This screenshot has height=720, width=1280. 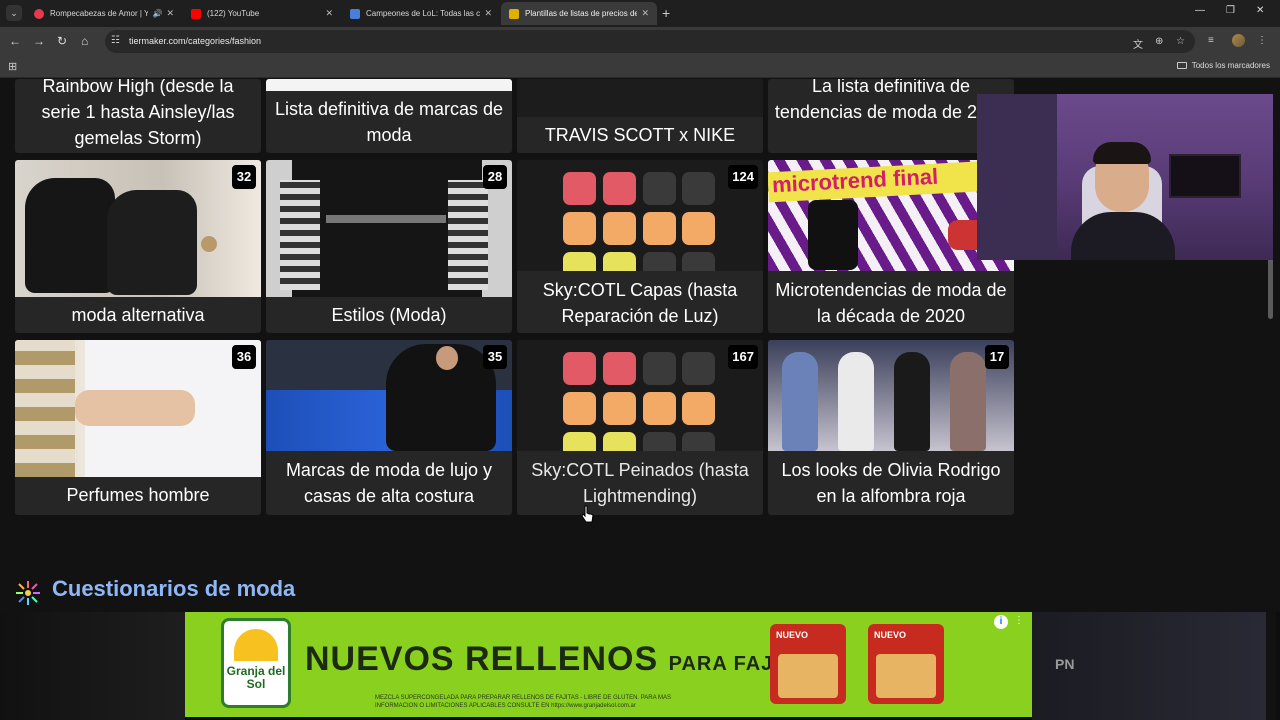 What do you see at coordinates (15, 41) in the screenshot?
I see `back-icon: ←` at bounding box center [15, 41].